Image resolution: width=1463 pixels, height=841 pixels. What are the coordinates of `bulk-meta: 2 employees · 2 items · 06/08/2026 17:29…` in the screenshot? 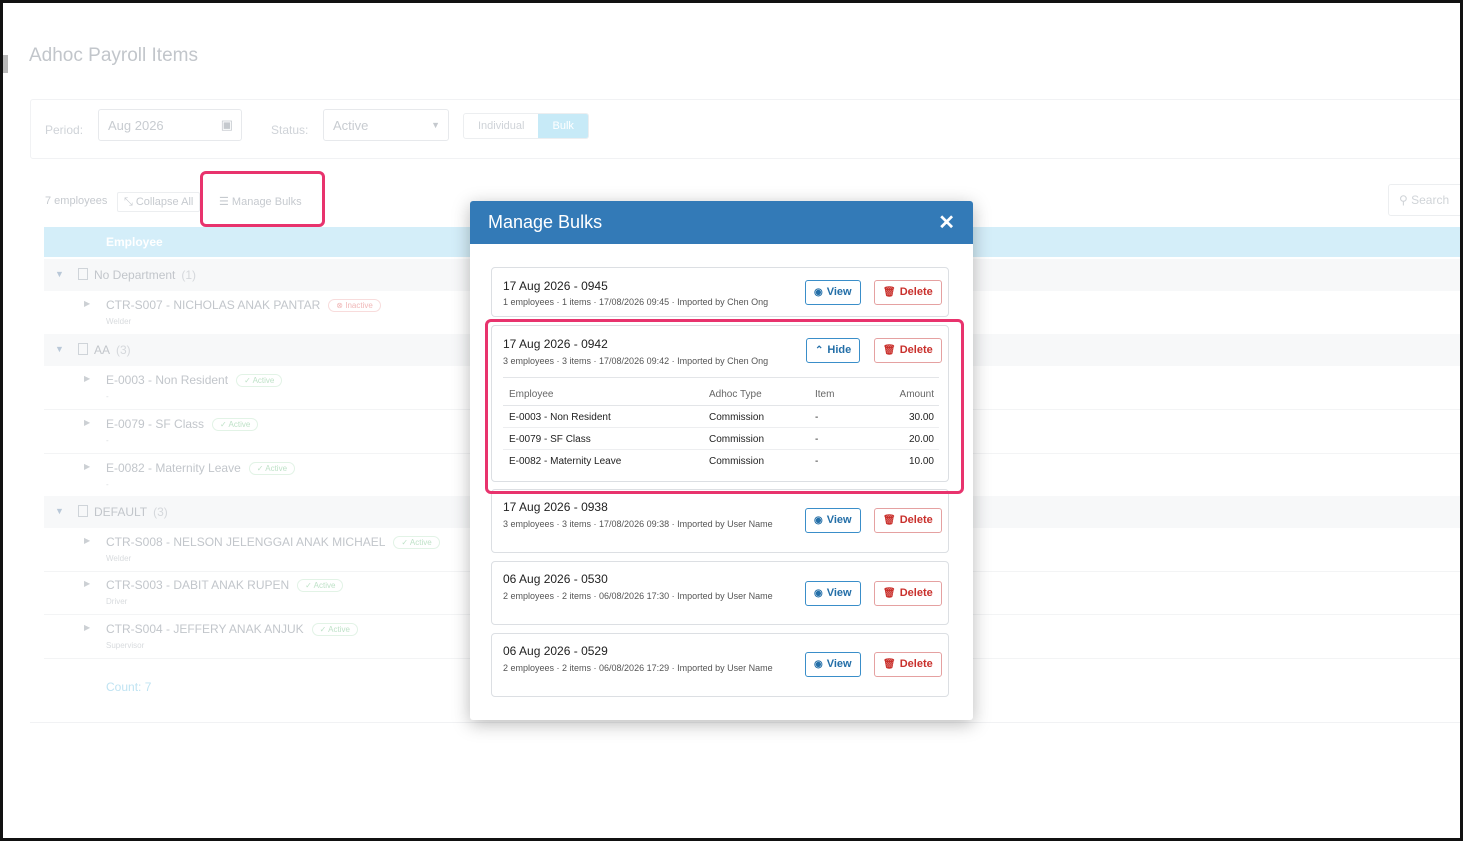 It's located at (638, 668).